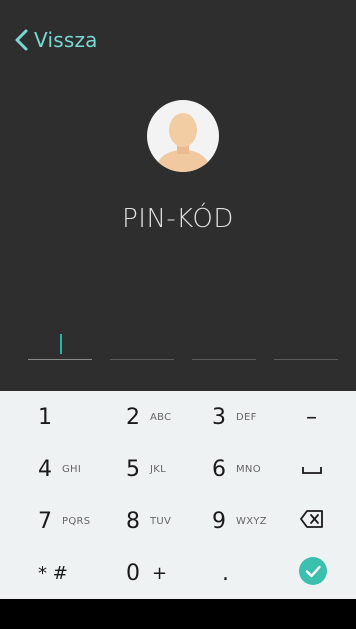  I want to click on backspace-icon, so click(312, 521).